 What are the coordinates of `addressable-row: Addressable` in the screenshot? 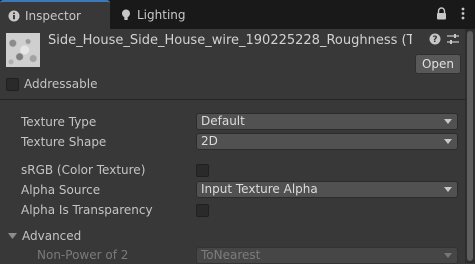 It's located at (51, 84).